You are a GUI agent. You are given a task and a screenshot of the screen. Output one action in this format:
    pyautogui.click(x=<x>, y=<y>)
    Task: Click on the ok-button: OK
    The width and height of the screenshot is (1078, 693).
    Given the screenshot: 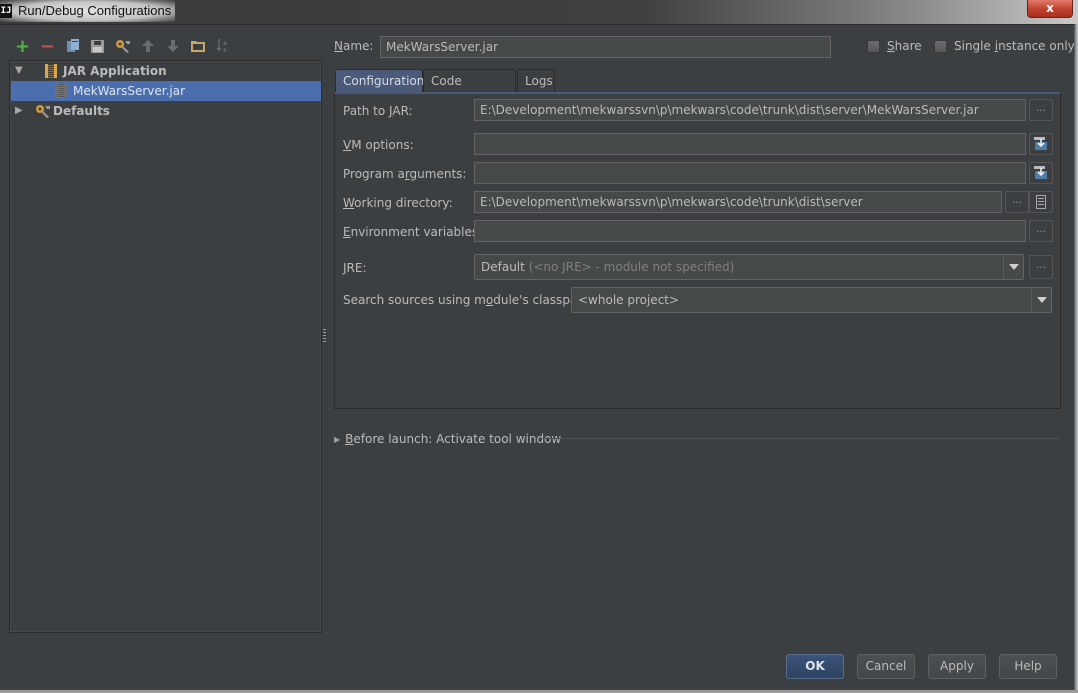 What is the action you would take?
    pyautogui.click(x=815, y=666)
    